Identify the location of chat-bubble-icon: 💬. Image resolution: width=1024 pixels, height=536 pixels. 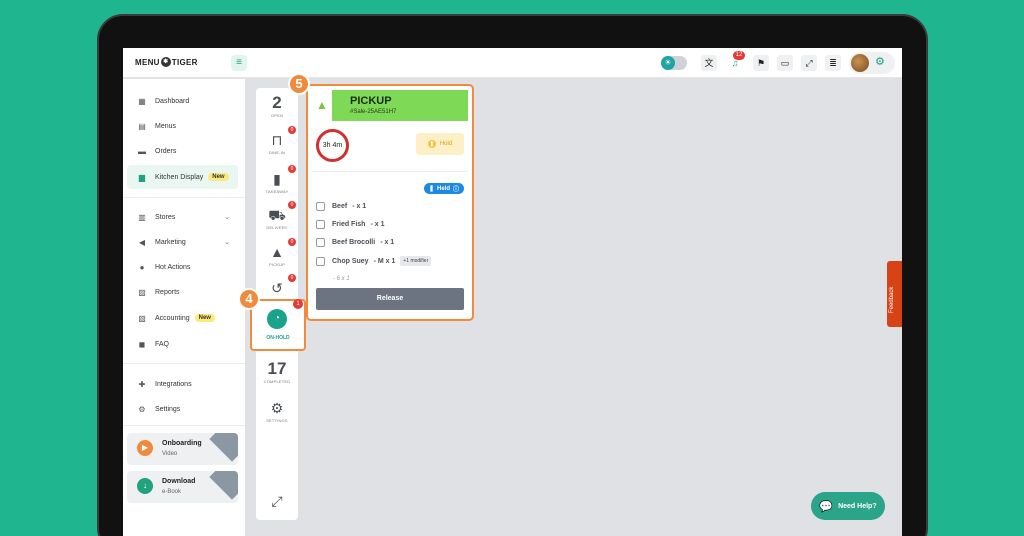
(826, 506).